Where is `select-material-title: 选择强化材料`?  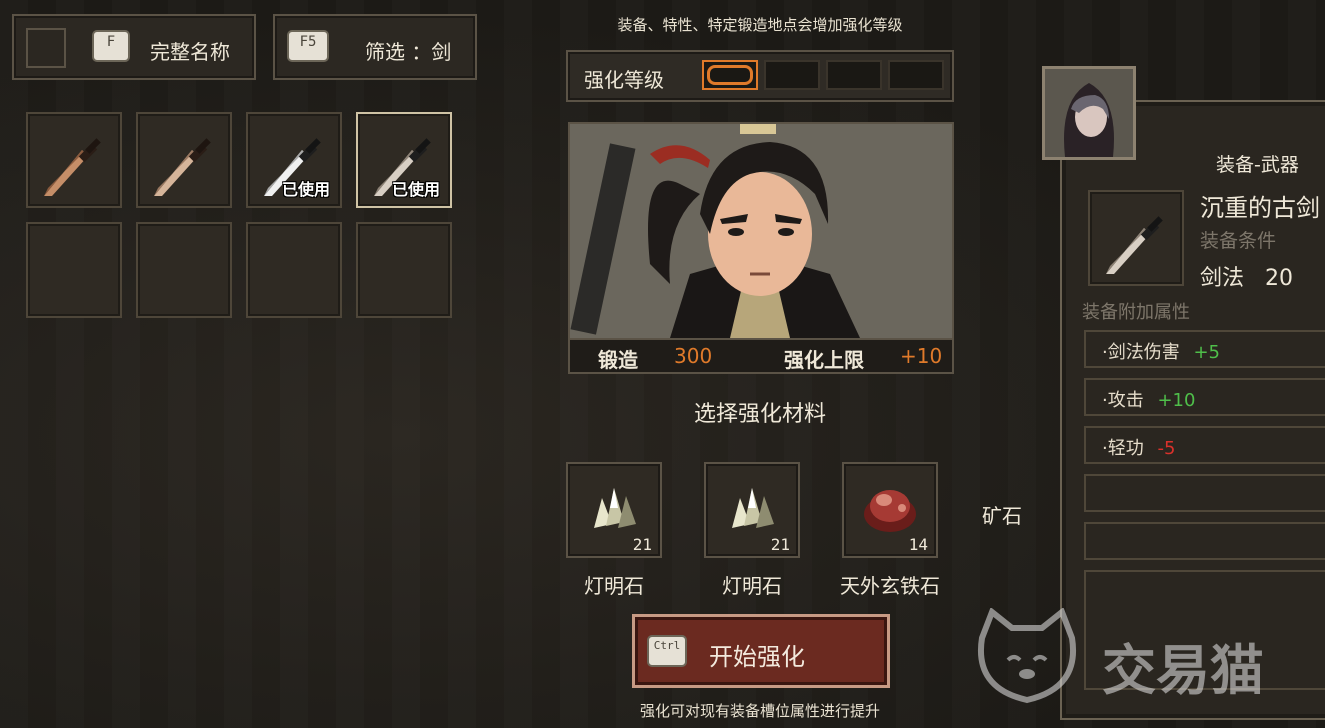
select-material-title: 选择强化材料 is located at coordinates (759, 414).